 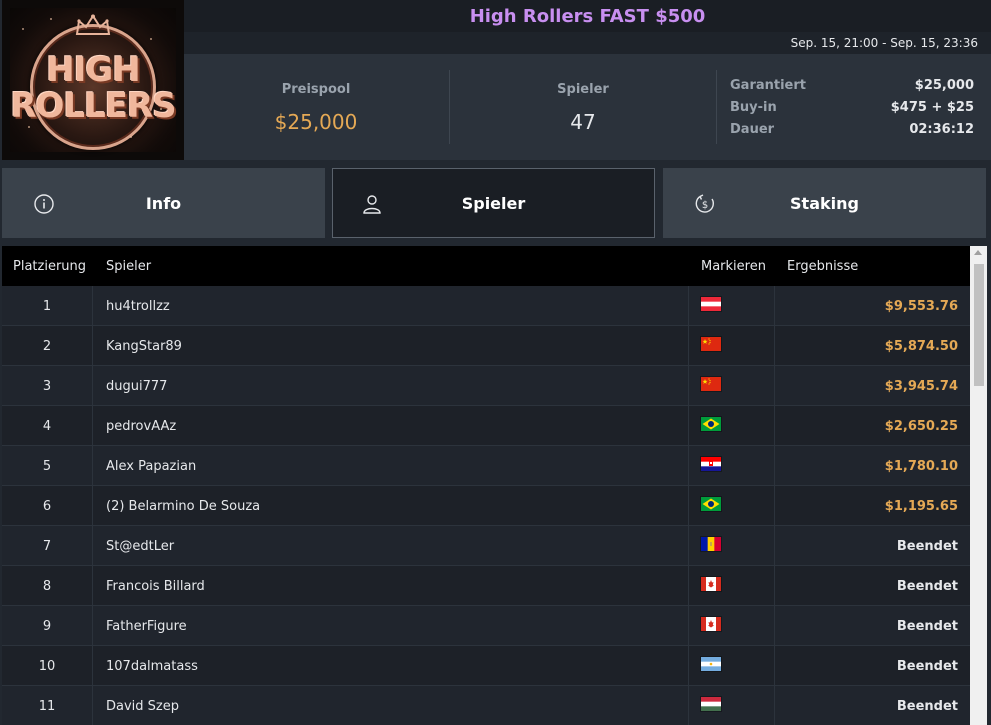 What do you see at coordinates (93, 80) in the screenshot?
I see `logo-background: HIGH ROLLERS` at bounding box center [93, 80].